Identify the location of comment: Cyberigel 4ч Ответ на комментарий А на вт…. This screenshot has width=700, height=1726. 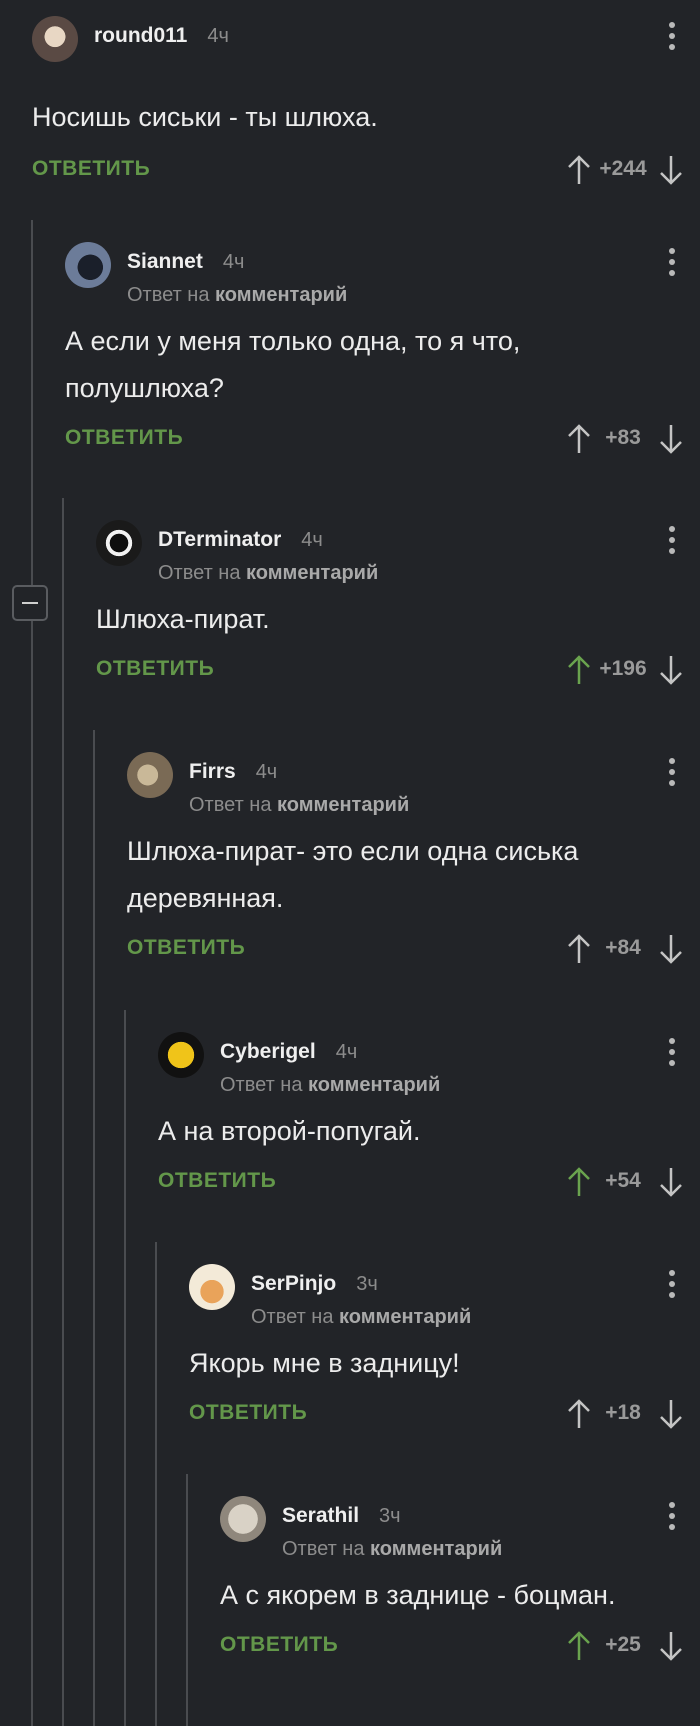
(429, 1116).